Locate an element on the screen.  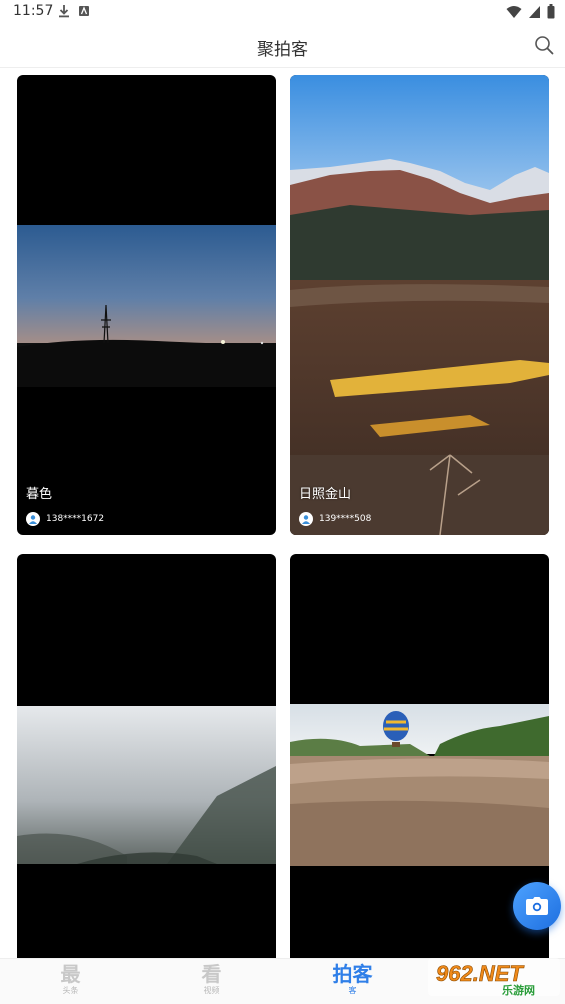
tab-paike: 拍客 客 is located at coordinates (352, 981).